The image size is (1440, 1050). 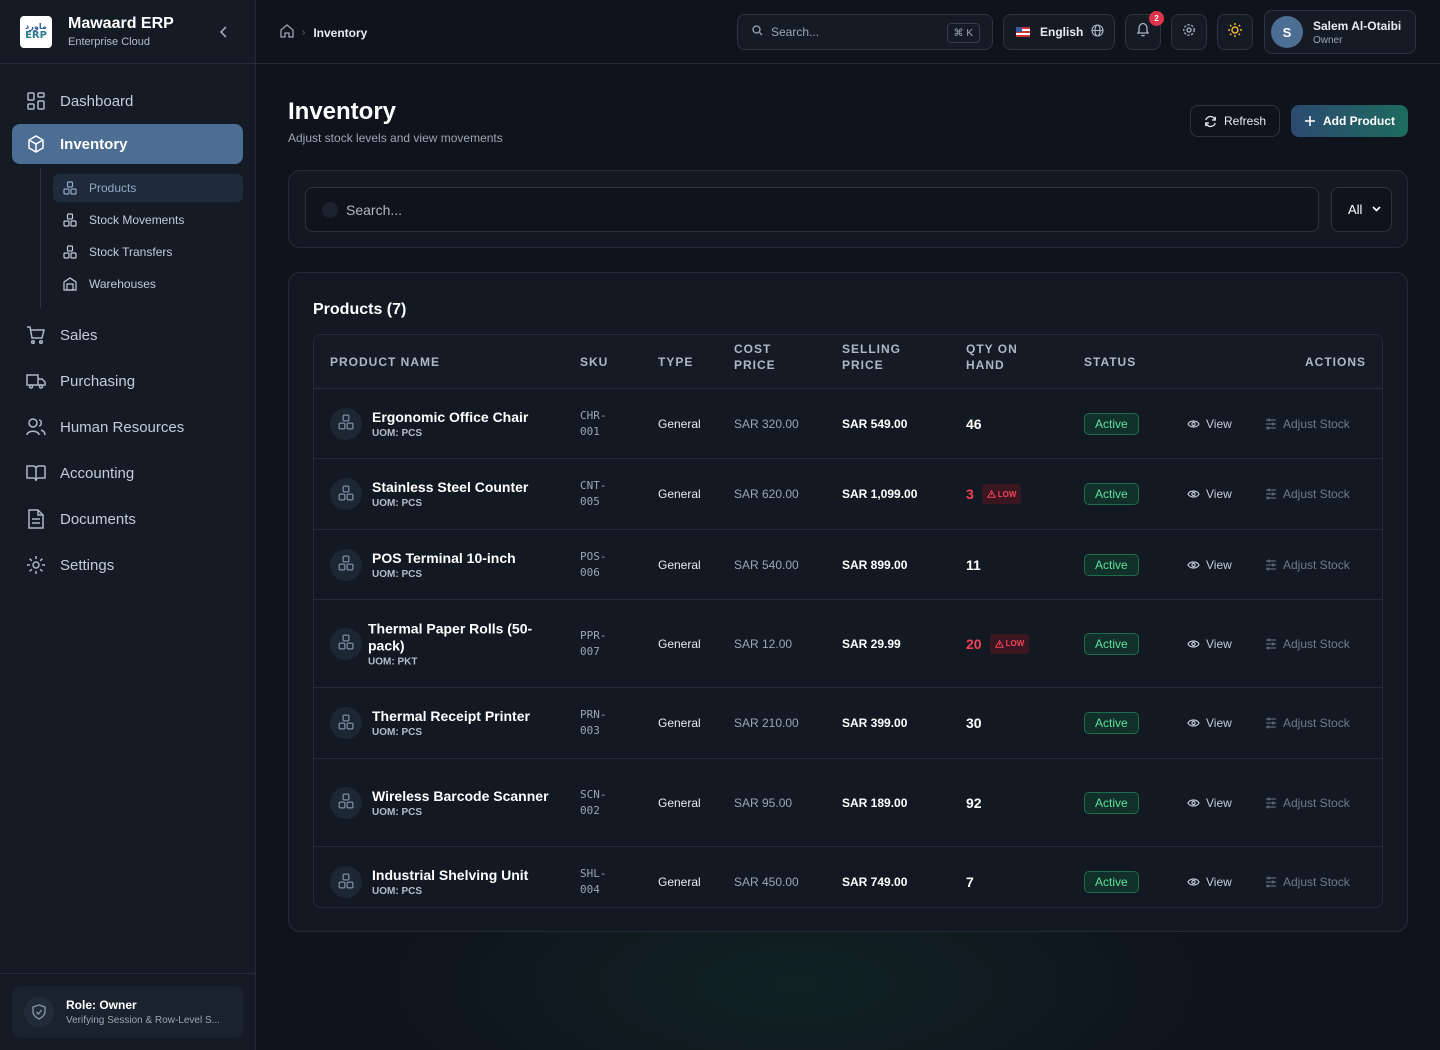 I want to click on subnav-stock-transfers: Stock Transfers, so click(x=148, y=252).